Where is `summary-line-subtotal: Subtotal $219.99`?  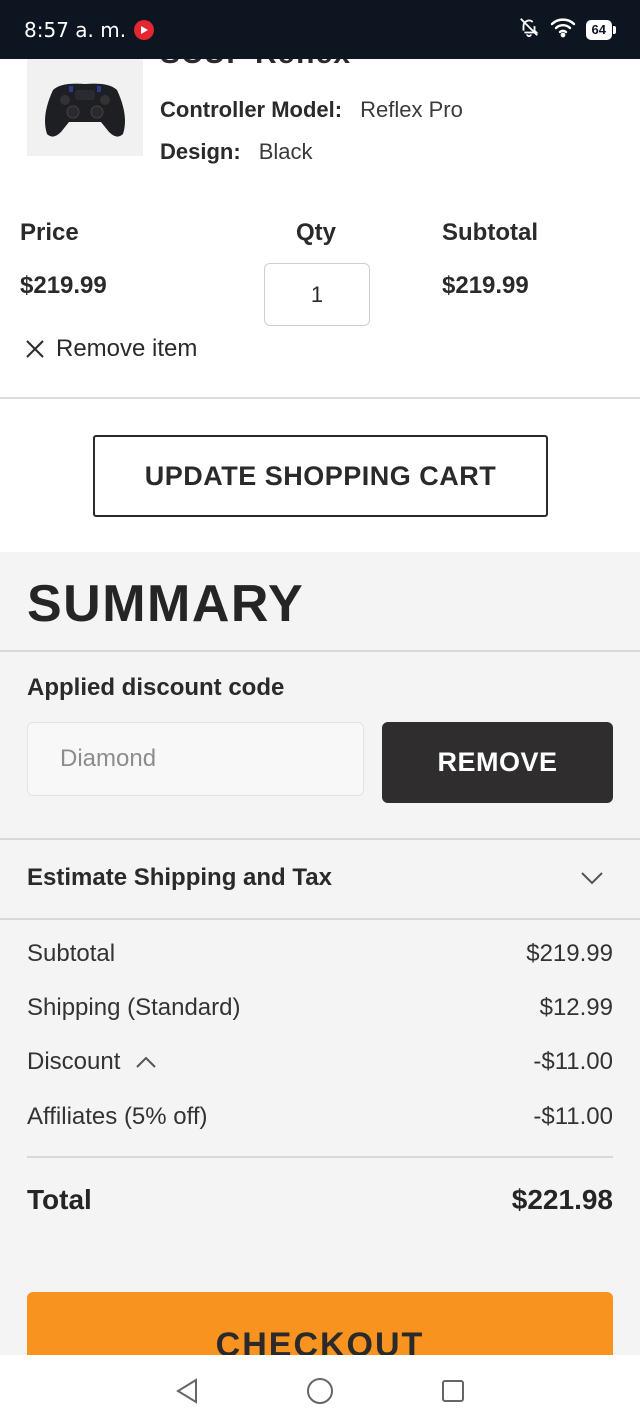 summary-line-subtotal: Subtotal $219.99 is located at coordinates (320, 954).